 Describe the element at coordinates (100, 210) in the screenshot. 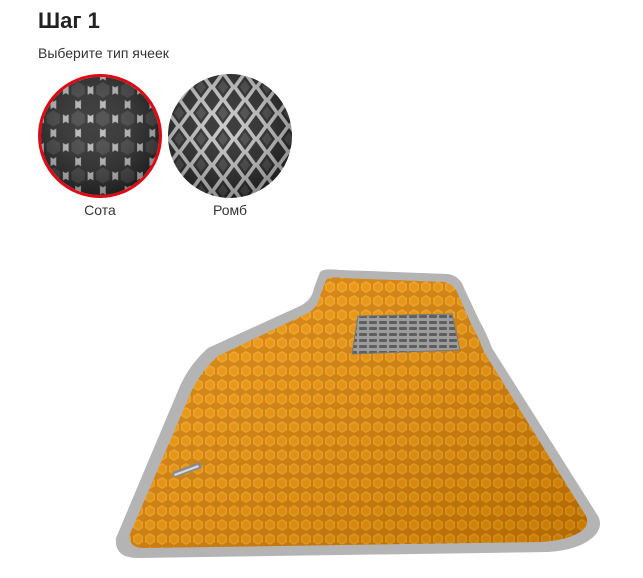

I see `cell-type-label: Сота` at that location.